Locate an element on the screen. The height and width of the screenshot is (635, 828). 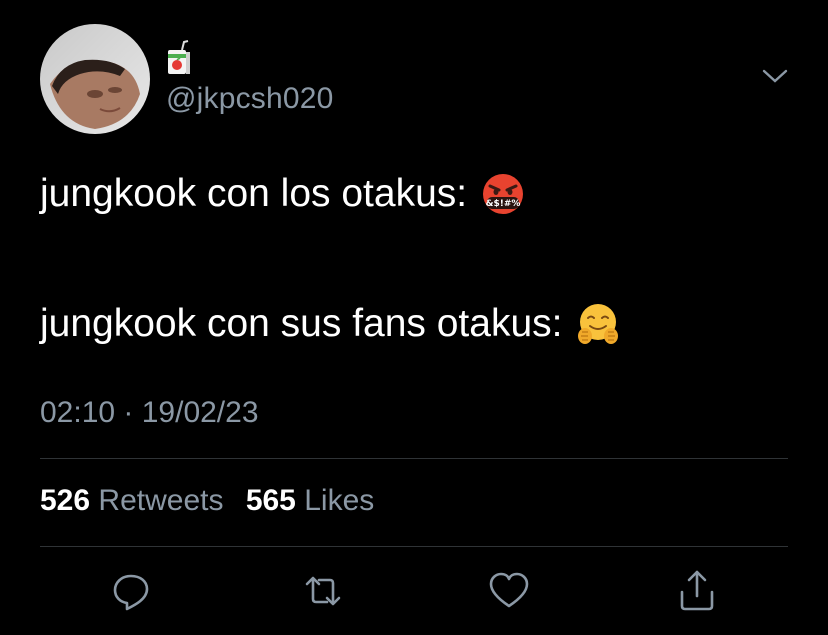
hugging-face-emoji is located at coordinates (598, 324).